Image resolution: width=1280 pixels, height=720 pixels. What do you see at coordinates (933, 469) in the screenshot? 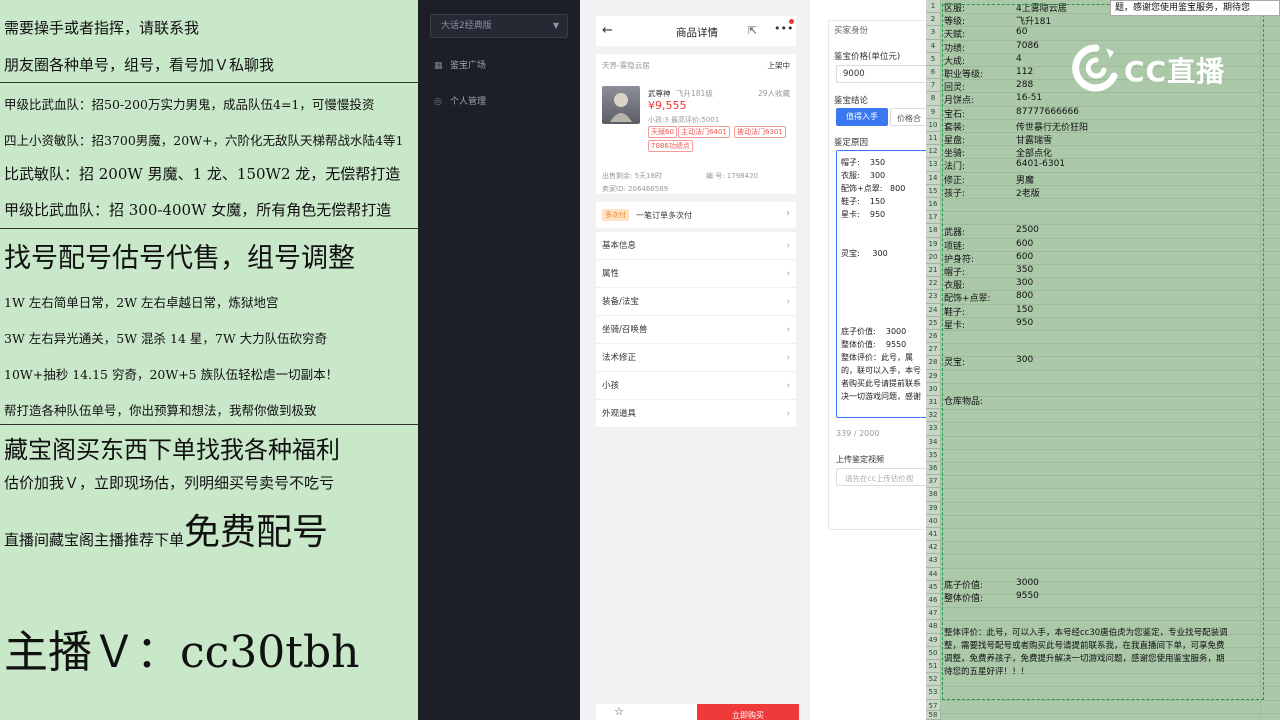
I see `row-number: 36` at bounding box center [933, 469].